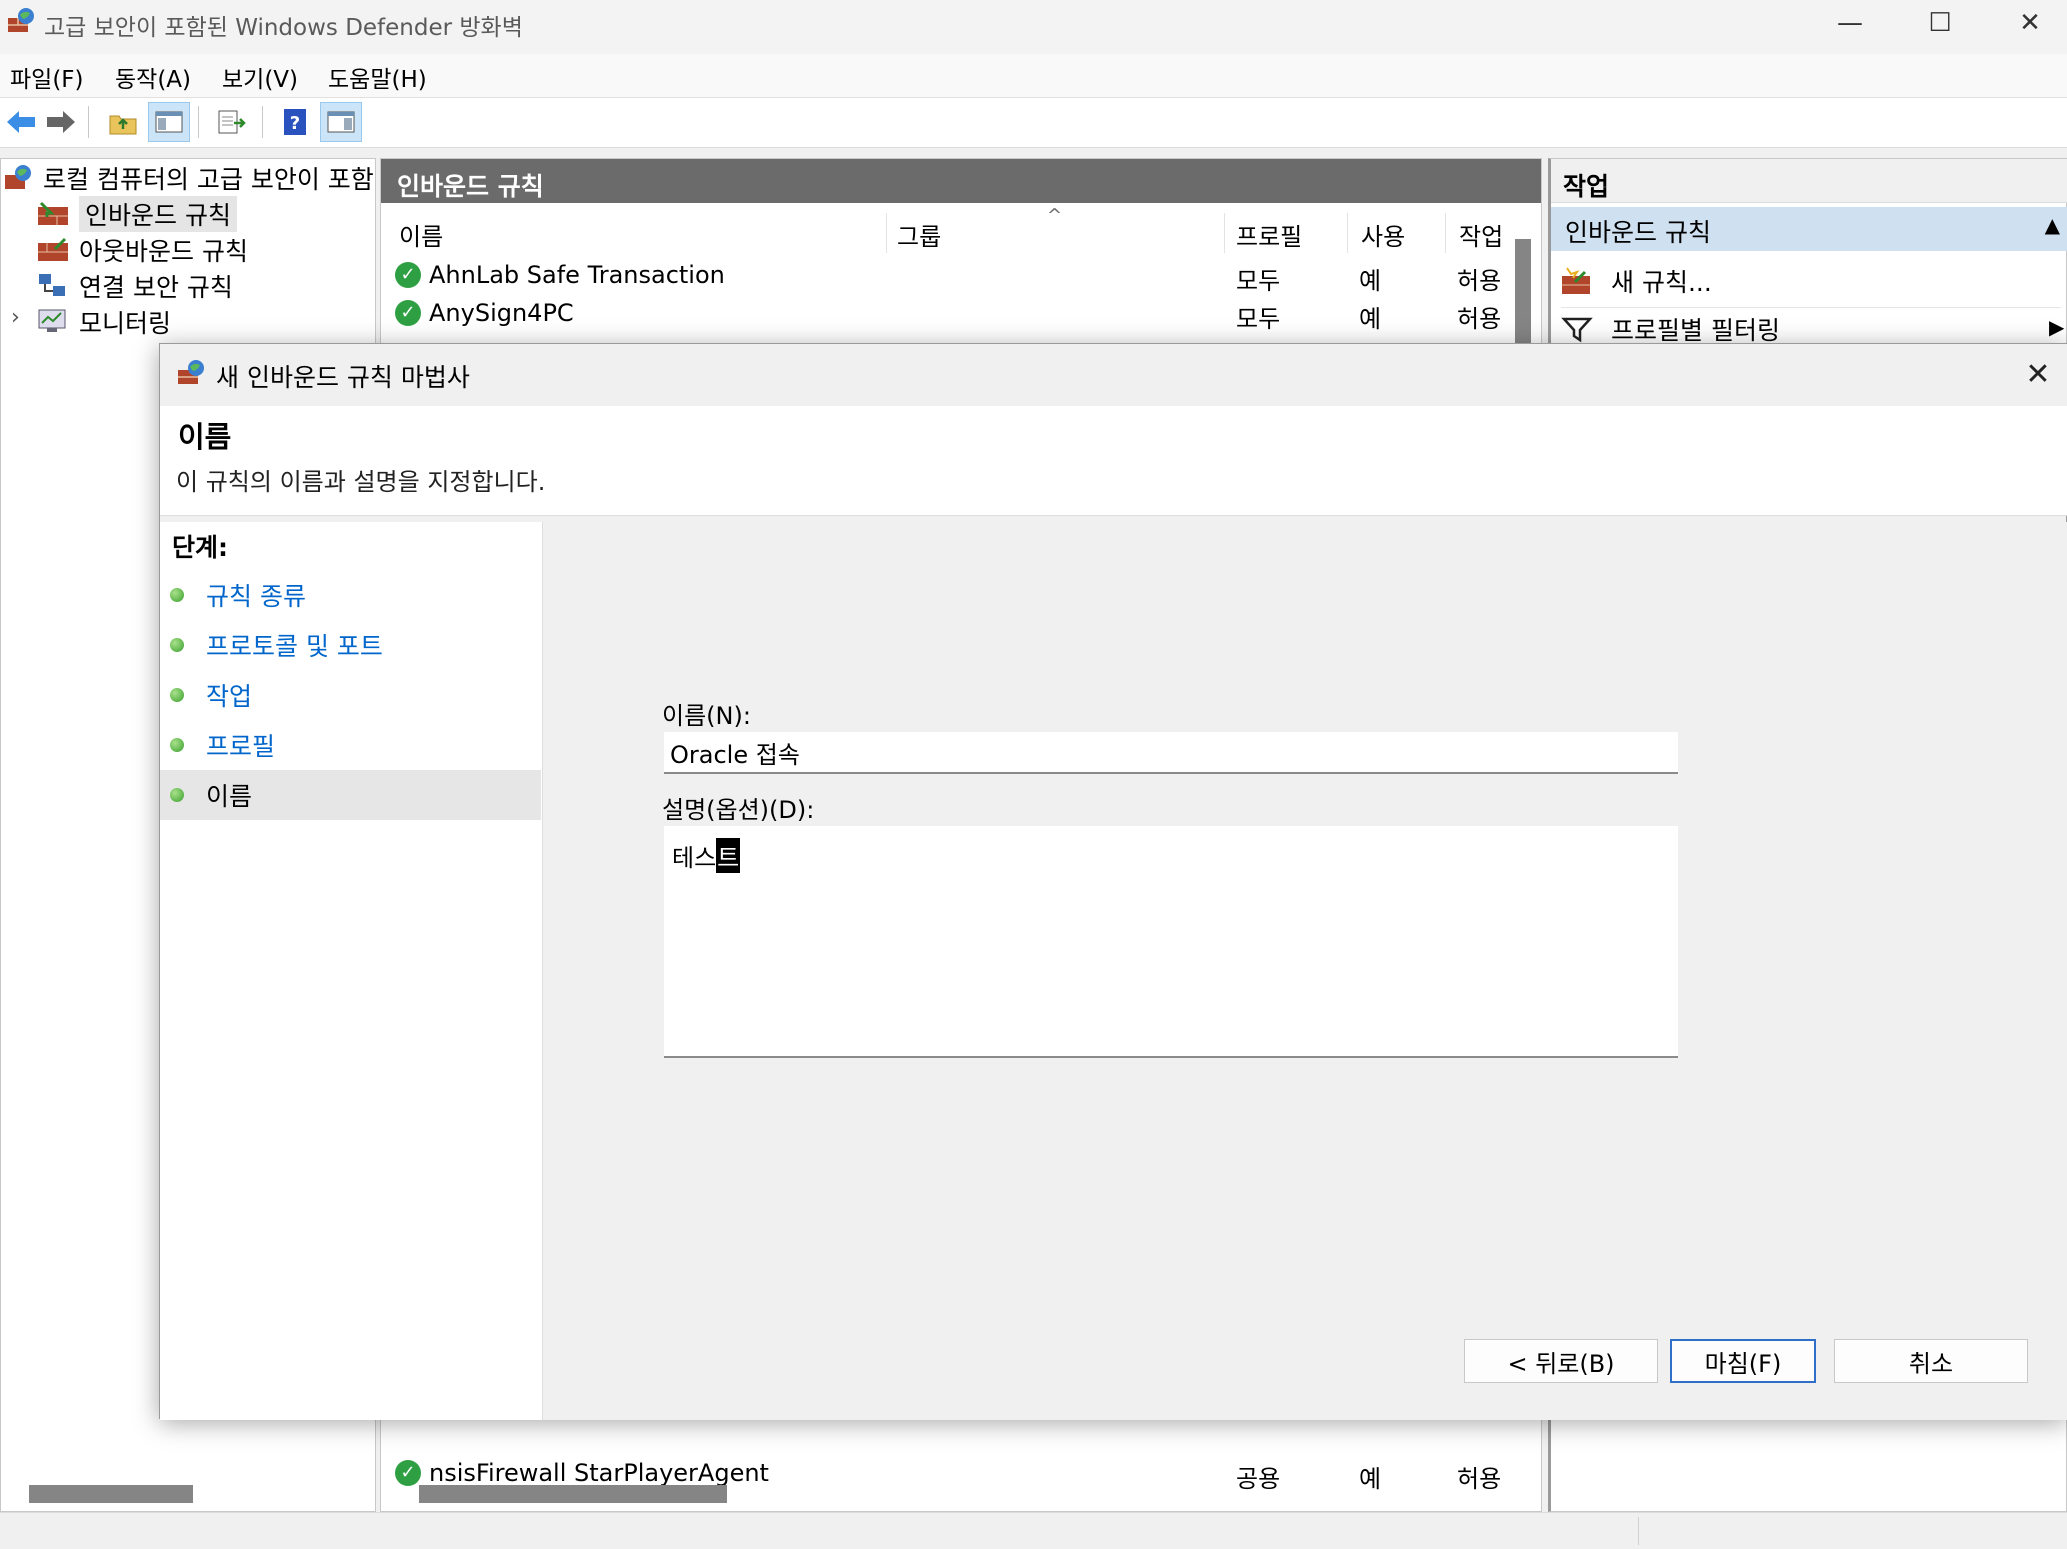 Image resolution: width=2067 pixels, height=1549 pixels. I want to click on tree-item-label: 인바운드 규칙, so click(158, 214).